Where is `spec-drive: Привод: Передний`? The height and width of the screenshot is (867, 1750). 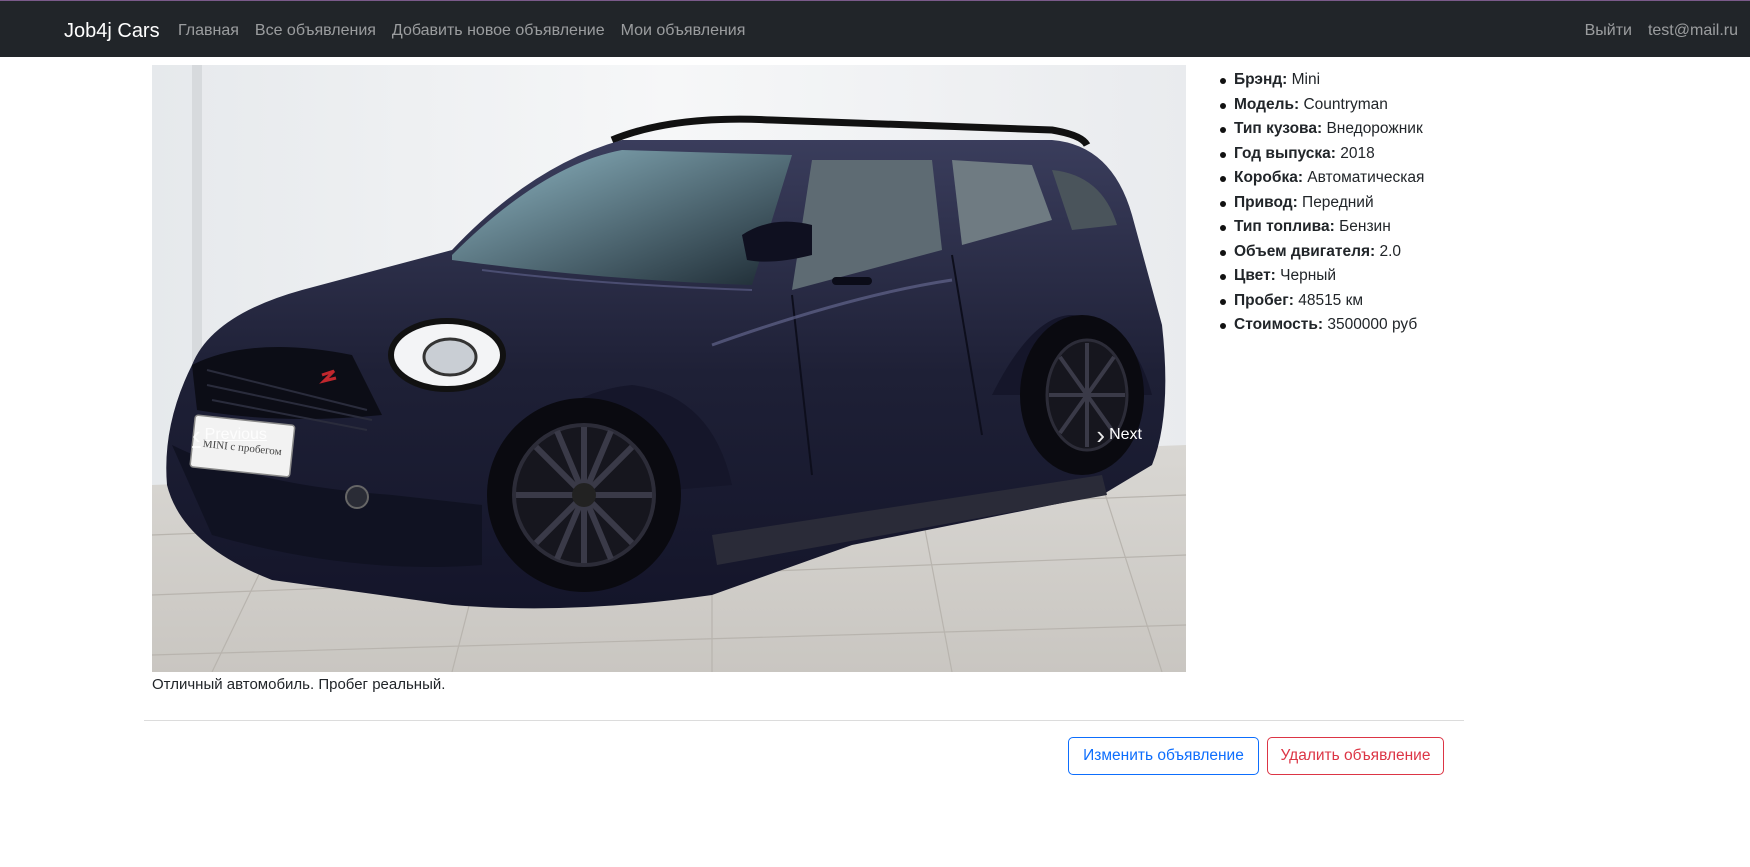 spec-drive: Привод: Передний is located at coordinates (1321, 203).